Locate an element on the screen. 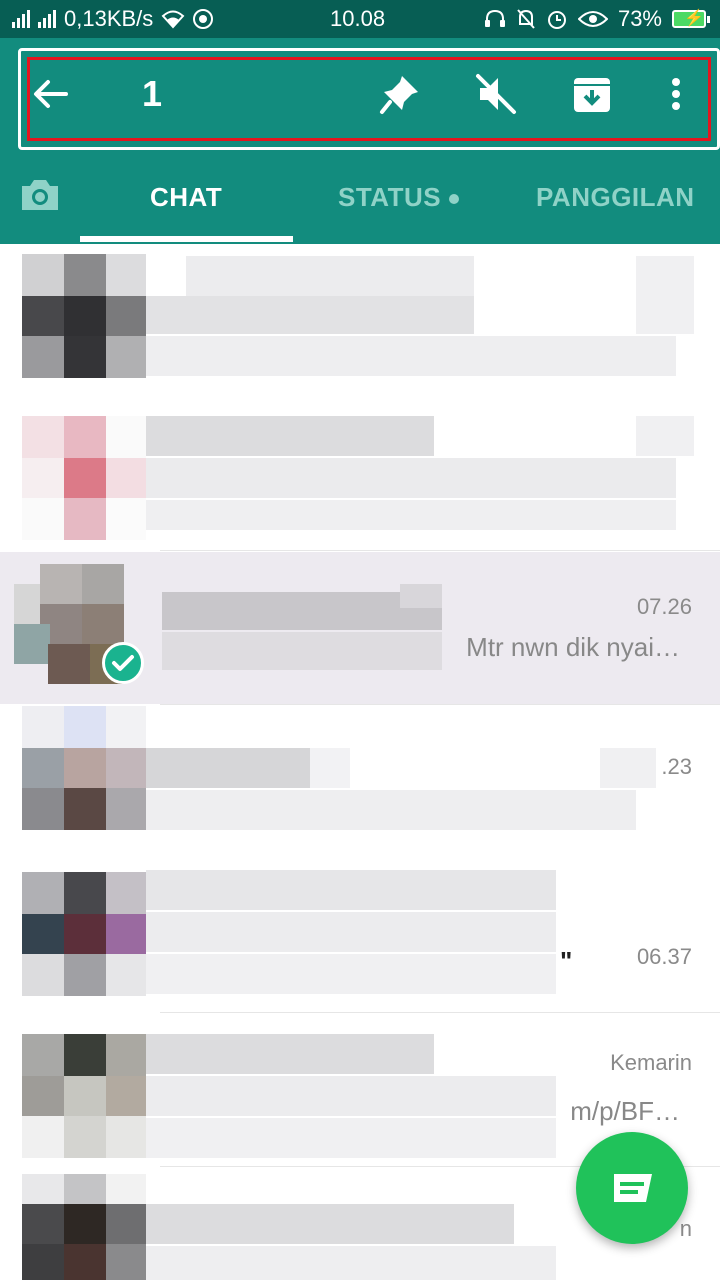 The width and height of the screenshot is (720, 1280). back-arrow-icon is located at coordinates (50, 94).